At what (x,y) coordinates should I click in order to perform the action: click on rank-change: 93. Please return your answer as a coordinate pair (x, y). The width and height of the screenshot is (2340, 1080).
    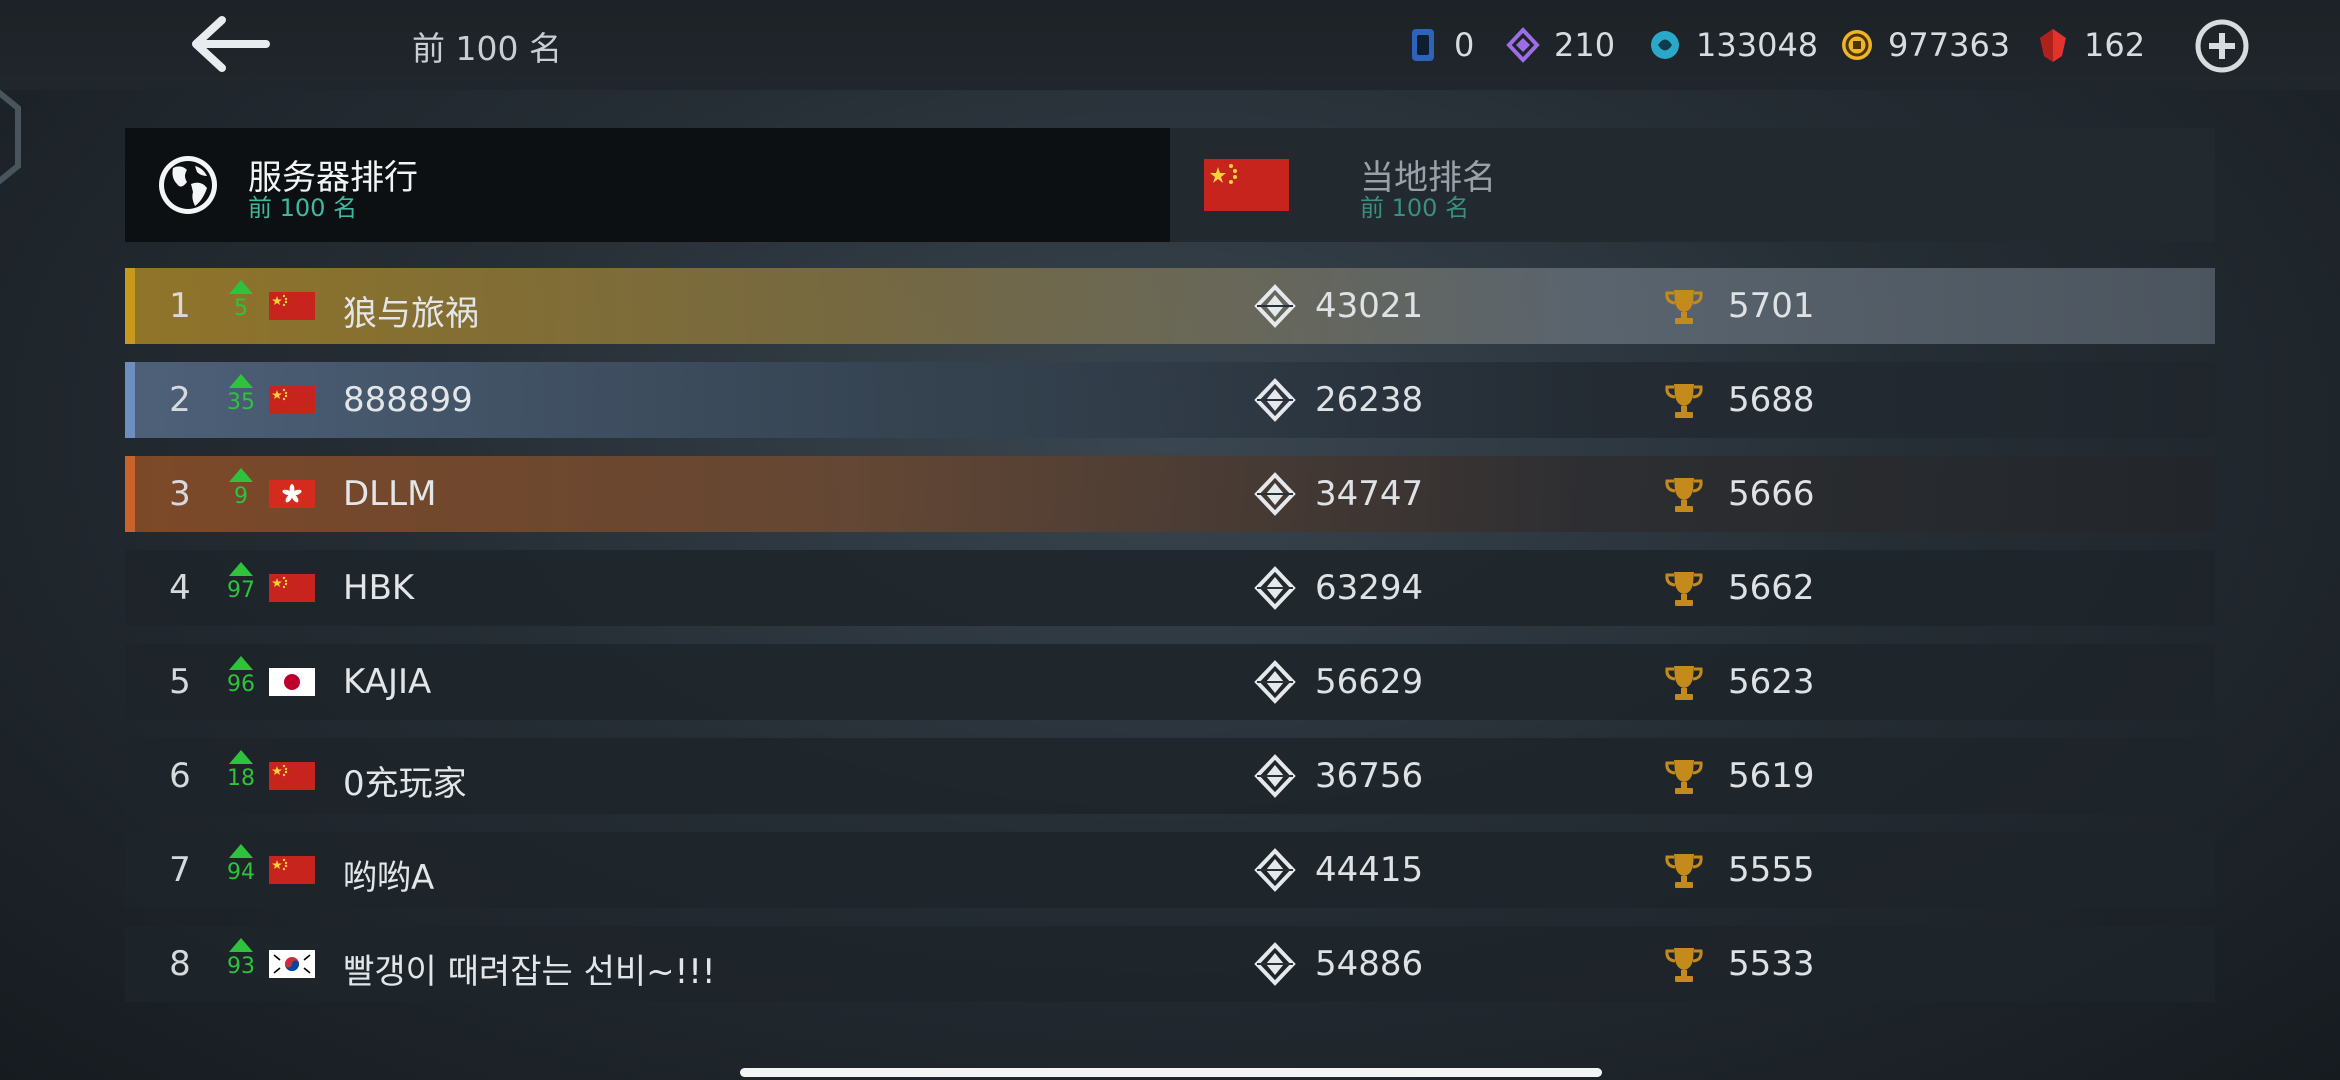
    Looking at the image, I should click on (241, 964).